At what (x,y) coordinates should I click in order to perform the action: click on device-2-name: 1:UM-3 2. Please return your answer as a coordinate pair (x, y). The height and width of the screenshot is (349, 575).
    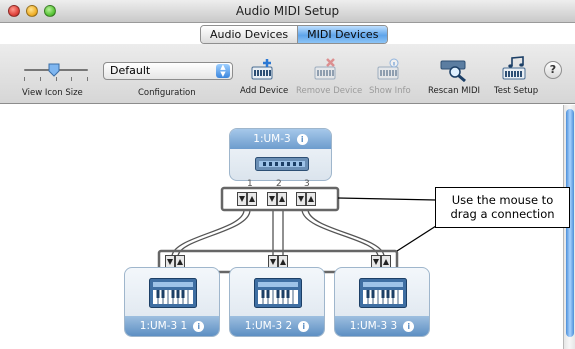
    Looking at the image, I should click on (268, 326).